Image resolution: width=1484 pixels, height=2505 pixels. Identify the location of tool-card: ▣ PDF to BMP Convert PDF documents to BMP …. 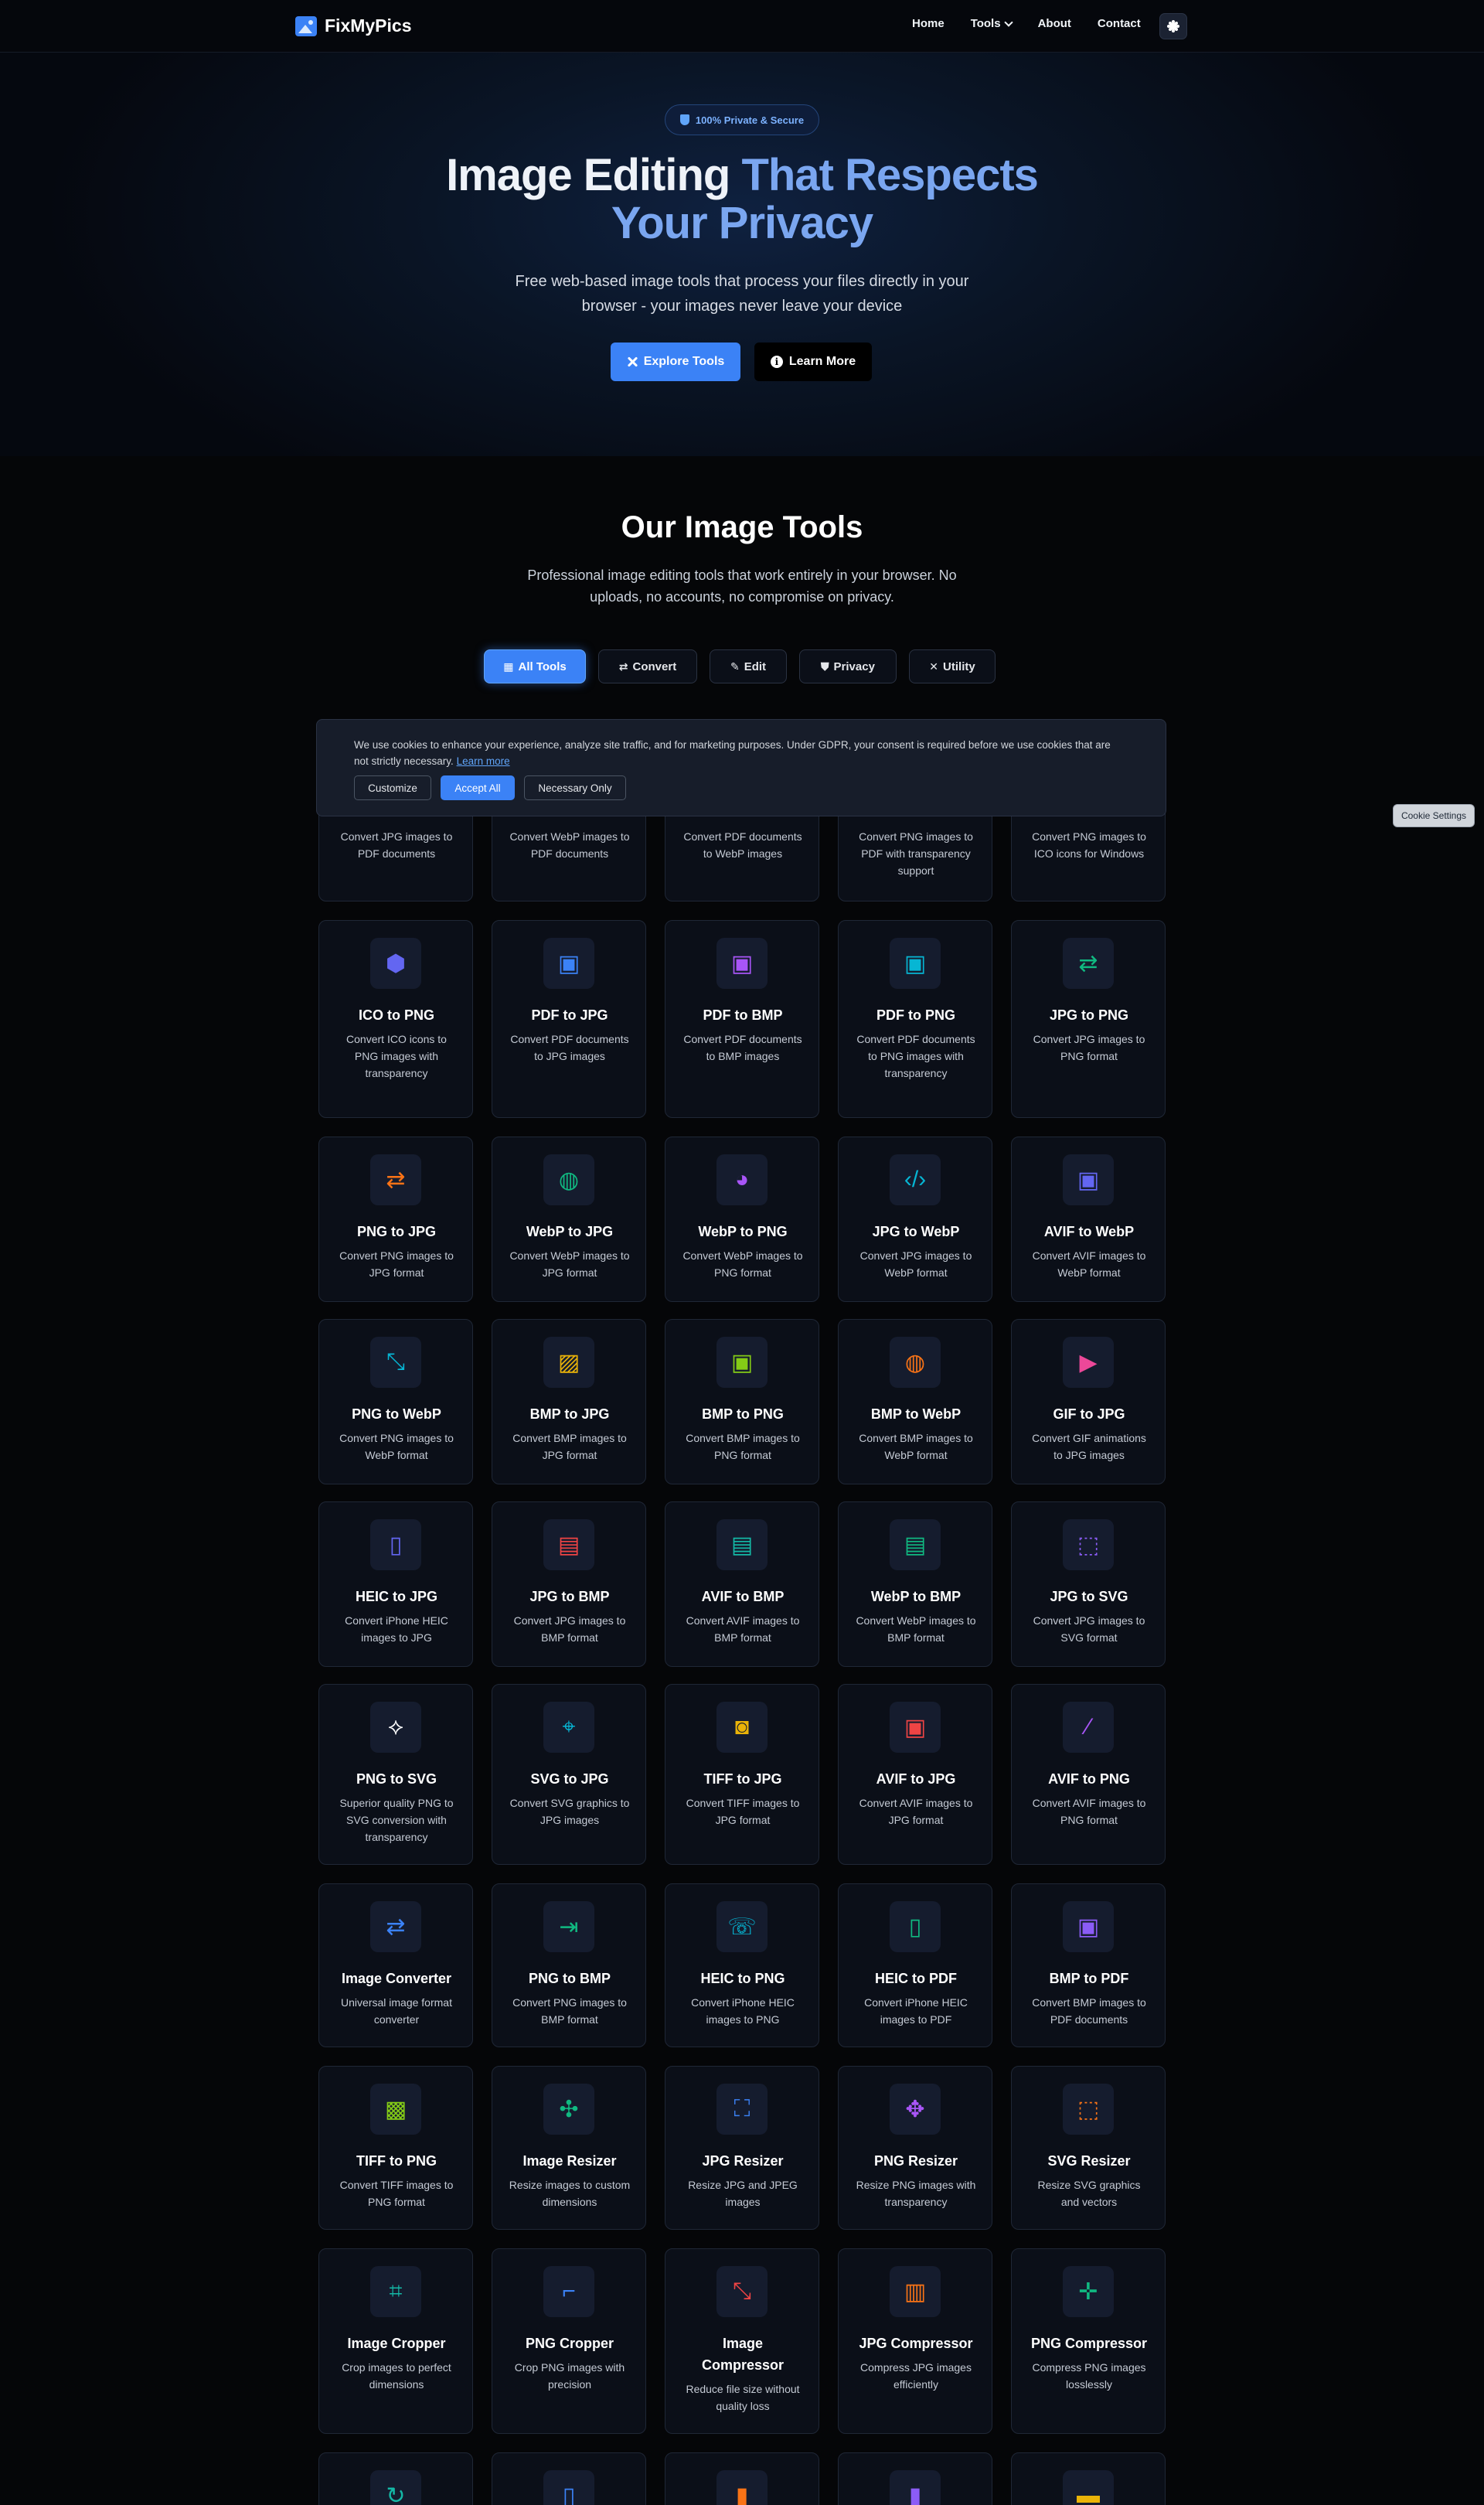
(742, 1019).